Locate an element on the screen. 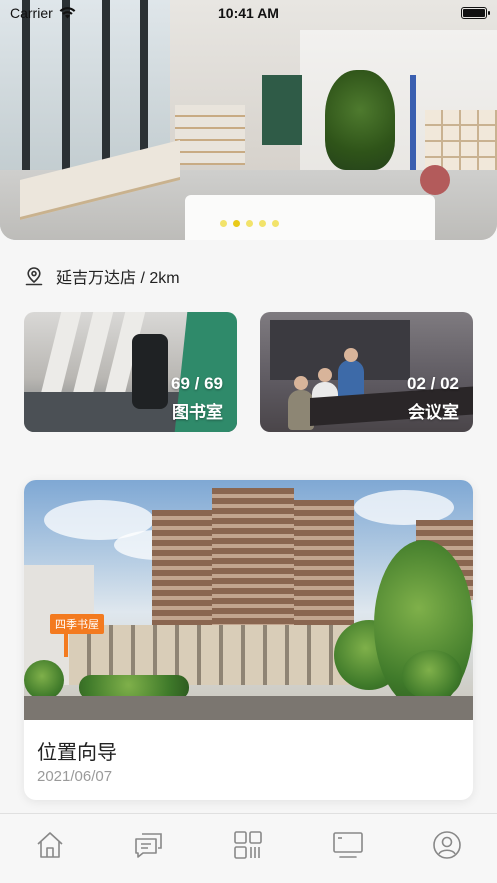 This screenshot has height=883, width=497. article-date: 2021/06/07 is located at coordinates (75, 776).